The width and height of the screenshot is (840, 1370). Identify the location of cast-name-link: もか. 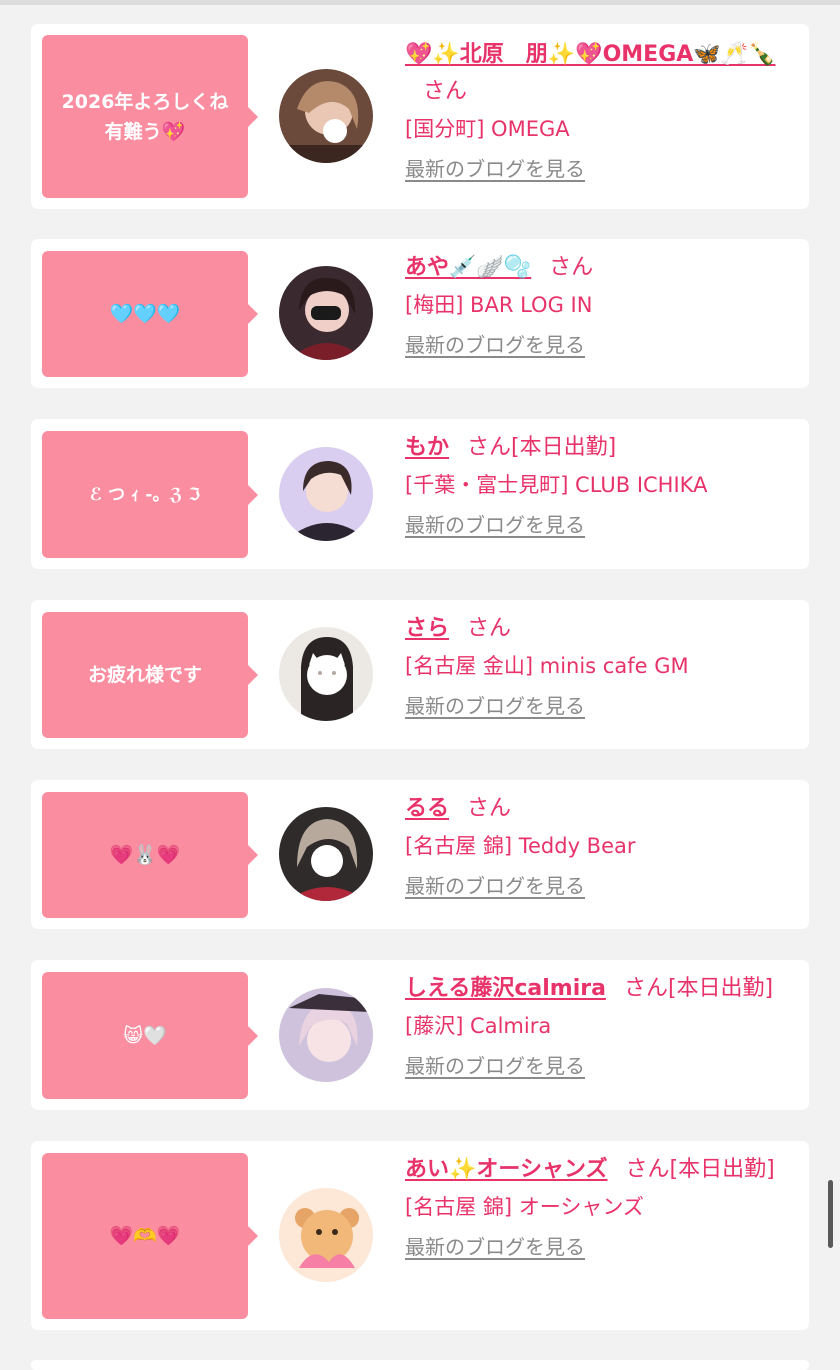
(427, 447).